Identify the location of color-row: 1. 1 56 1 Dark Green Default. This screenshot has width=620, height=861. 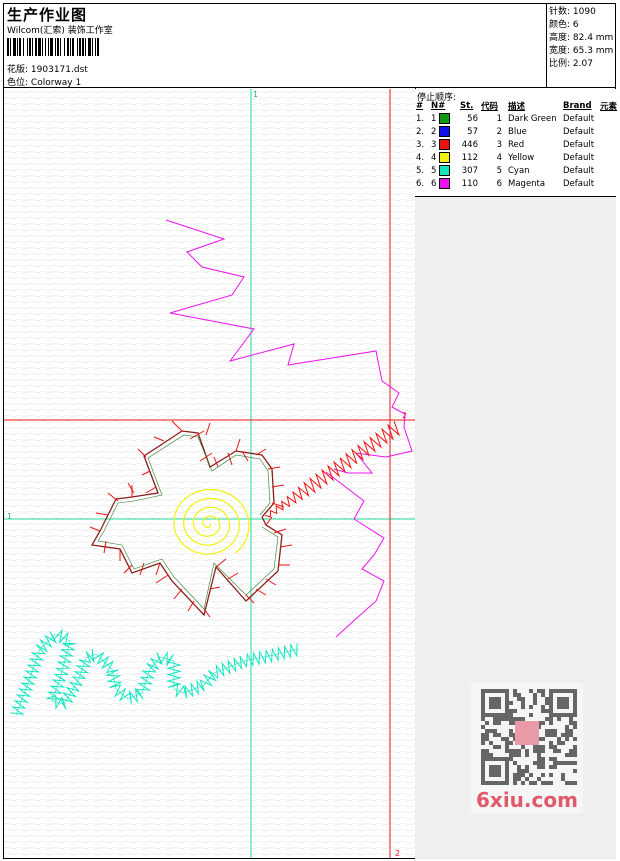
(518, 118).